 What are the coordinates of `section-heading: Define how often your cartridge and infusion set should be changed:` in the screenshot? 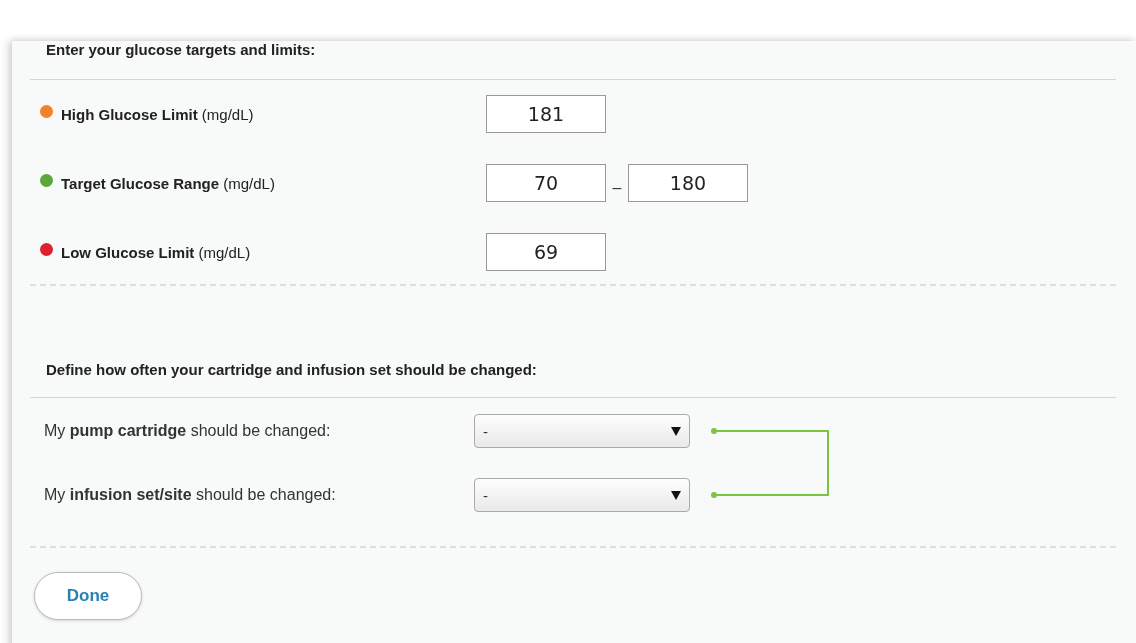 It's located at (292, 370).